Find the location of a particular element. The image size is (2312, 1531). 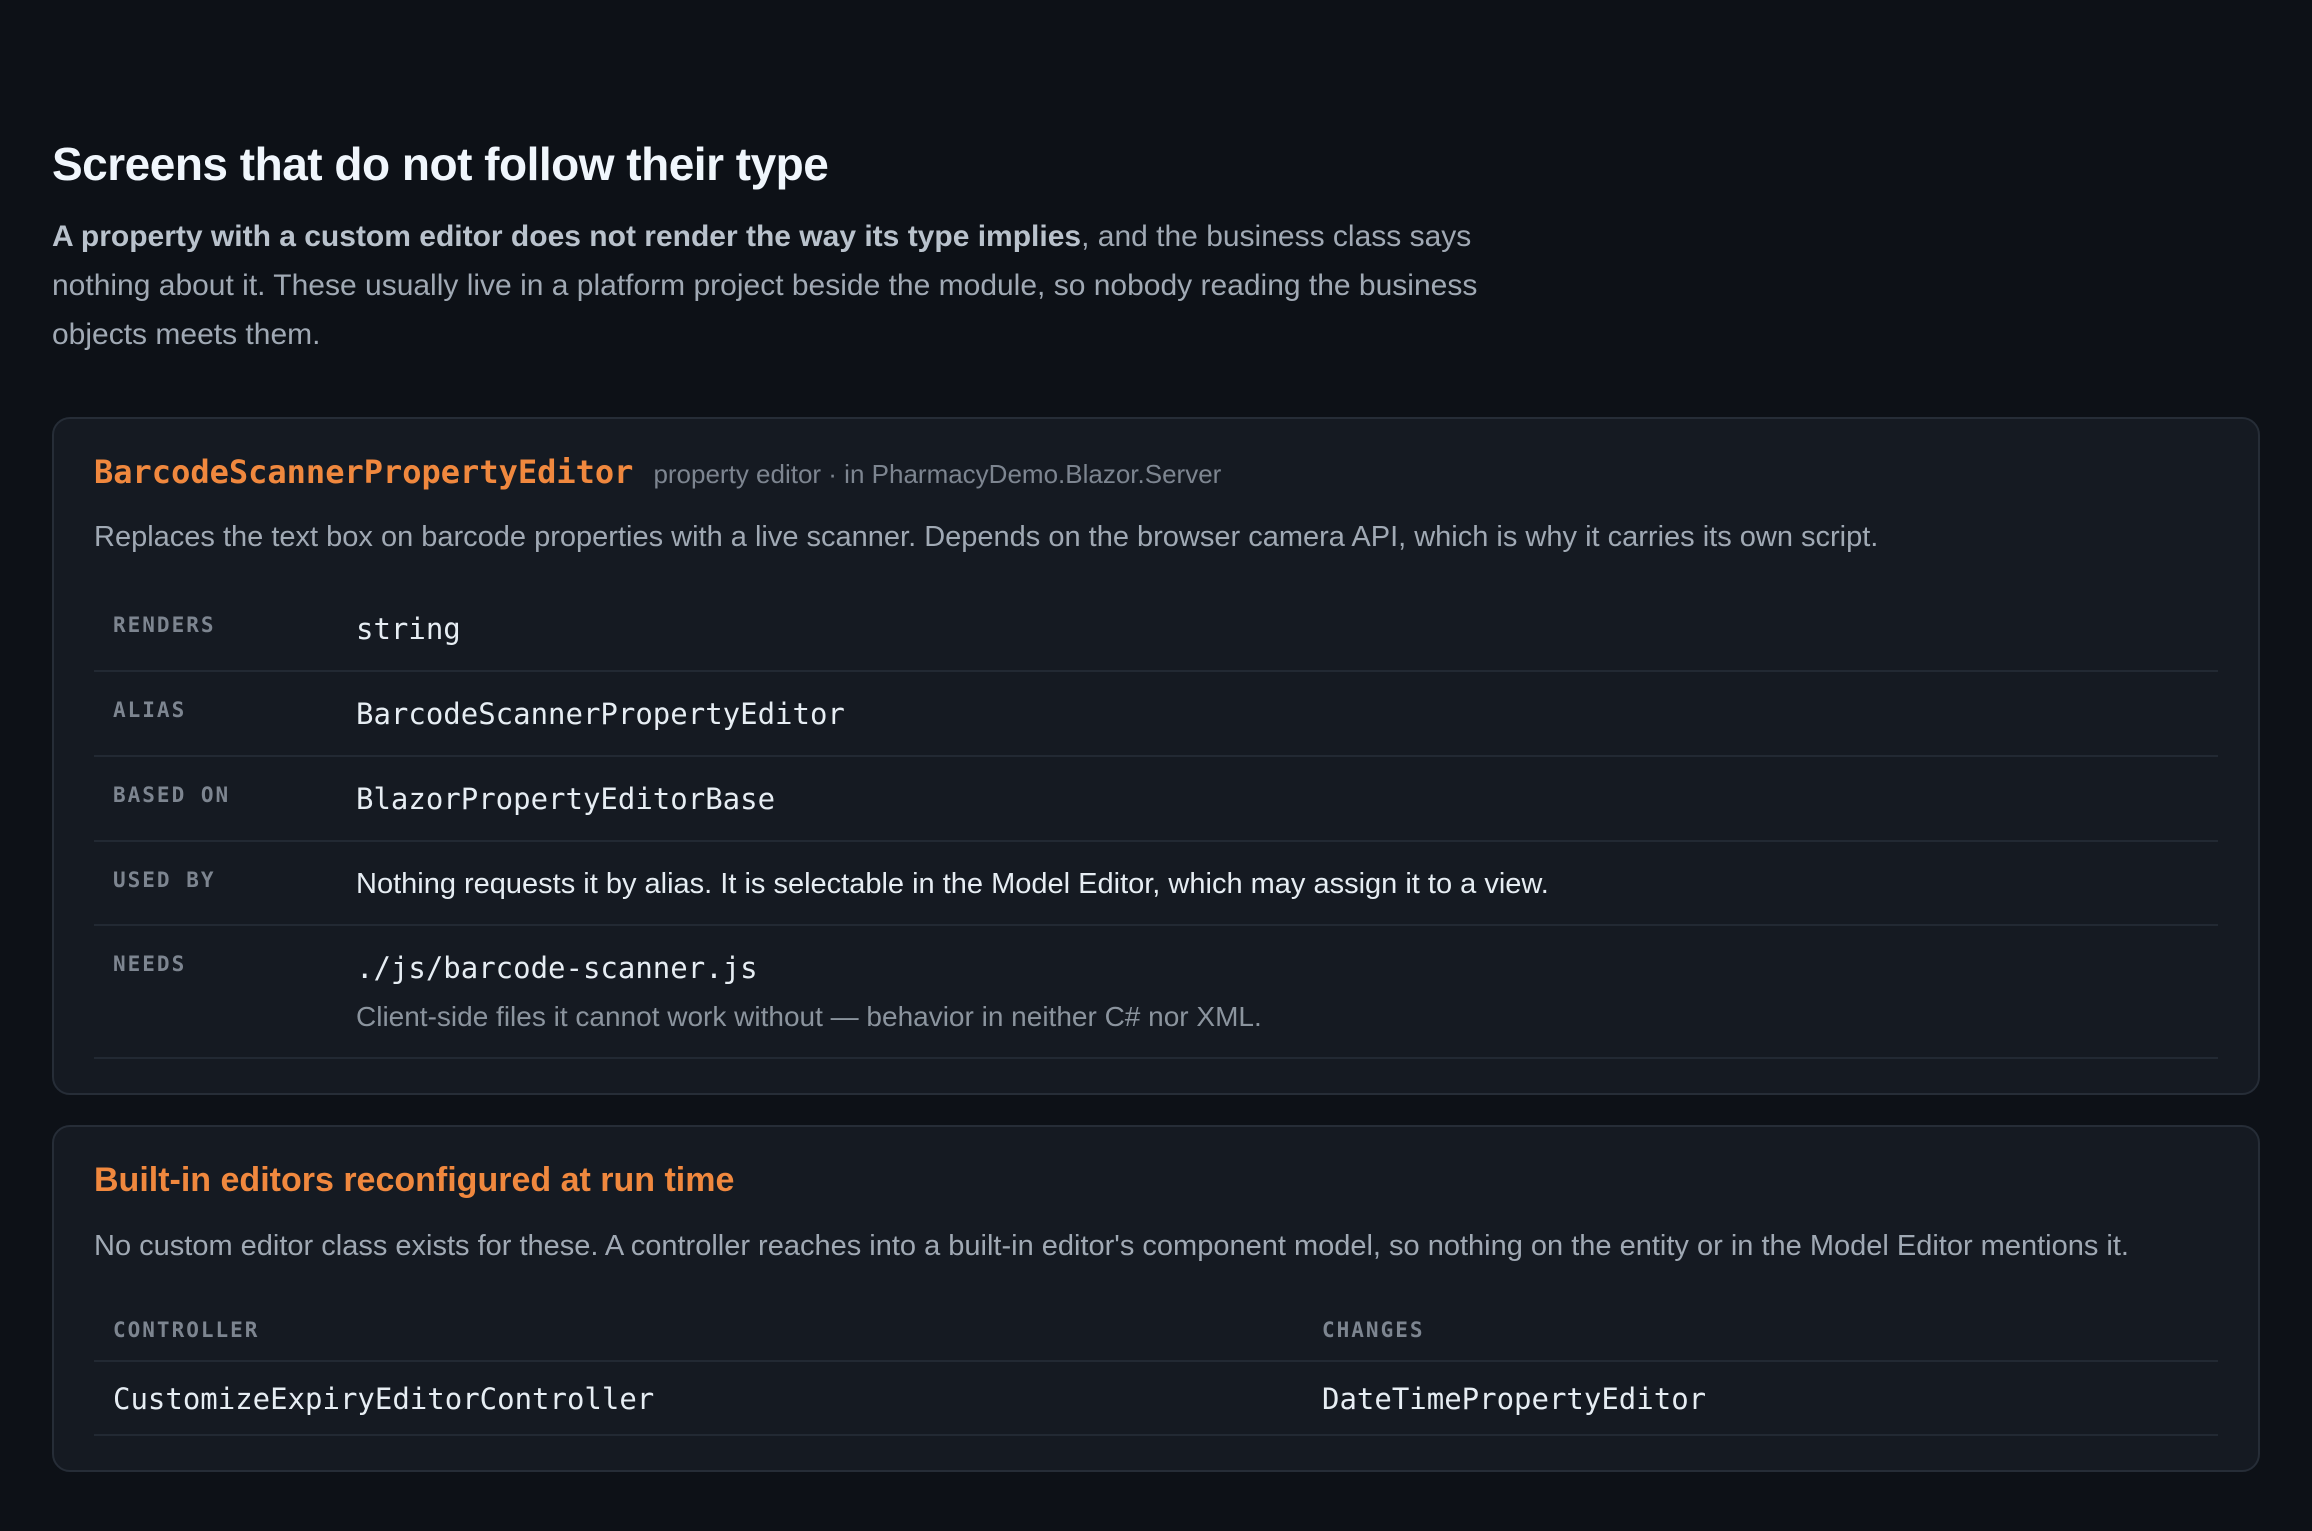

property-value: BlazorPropertyEditorBase is located at coordinates (1287, 799).